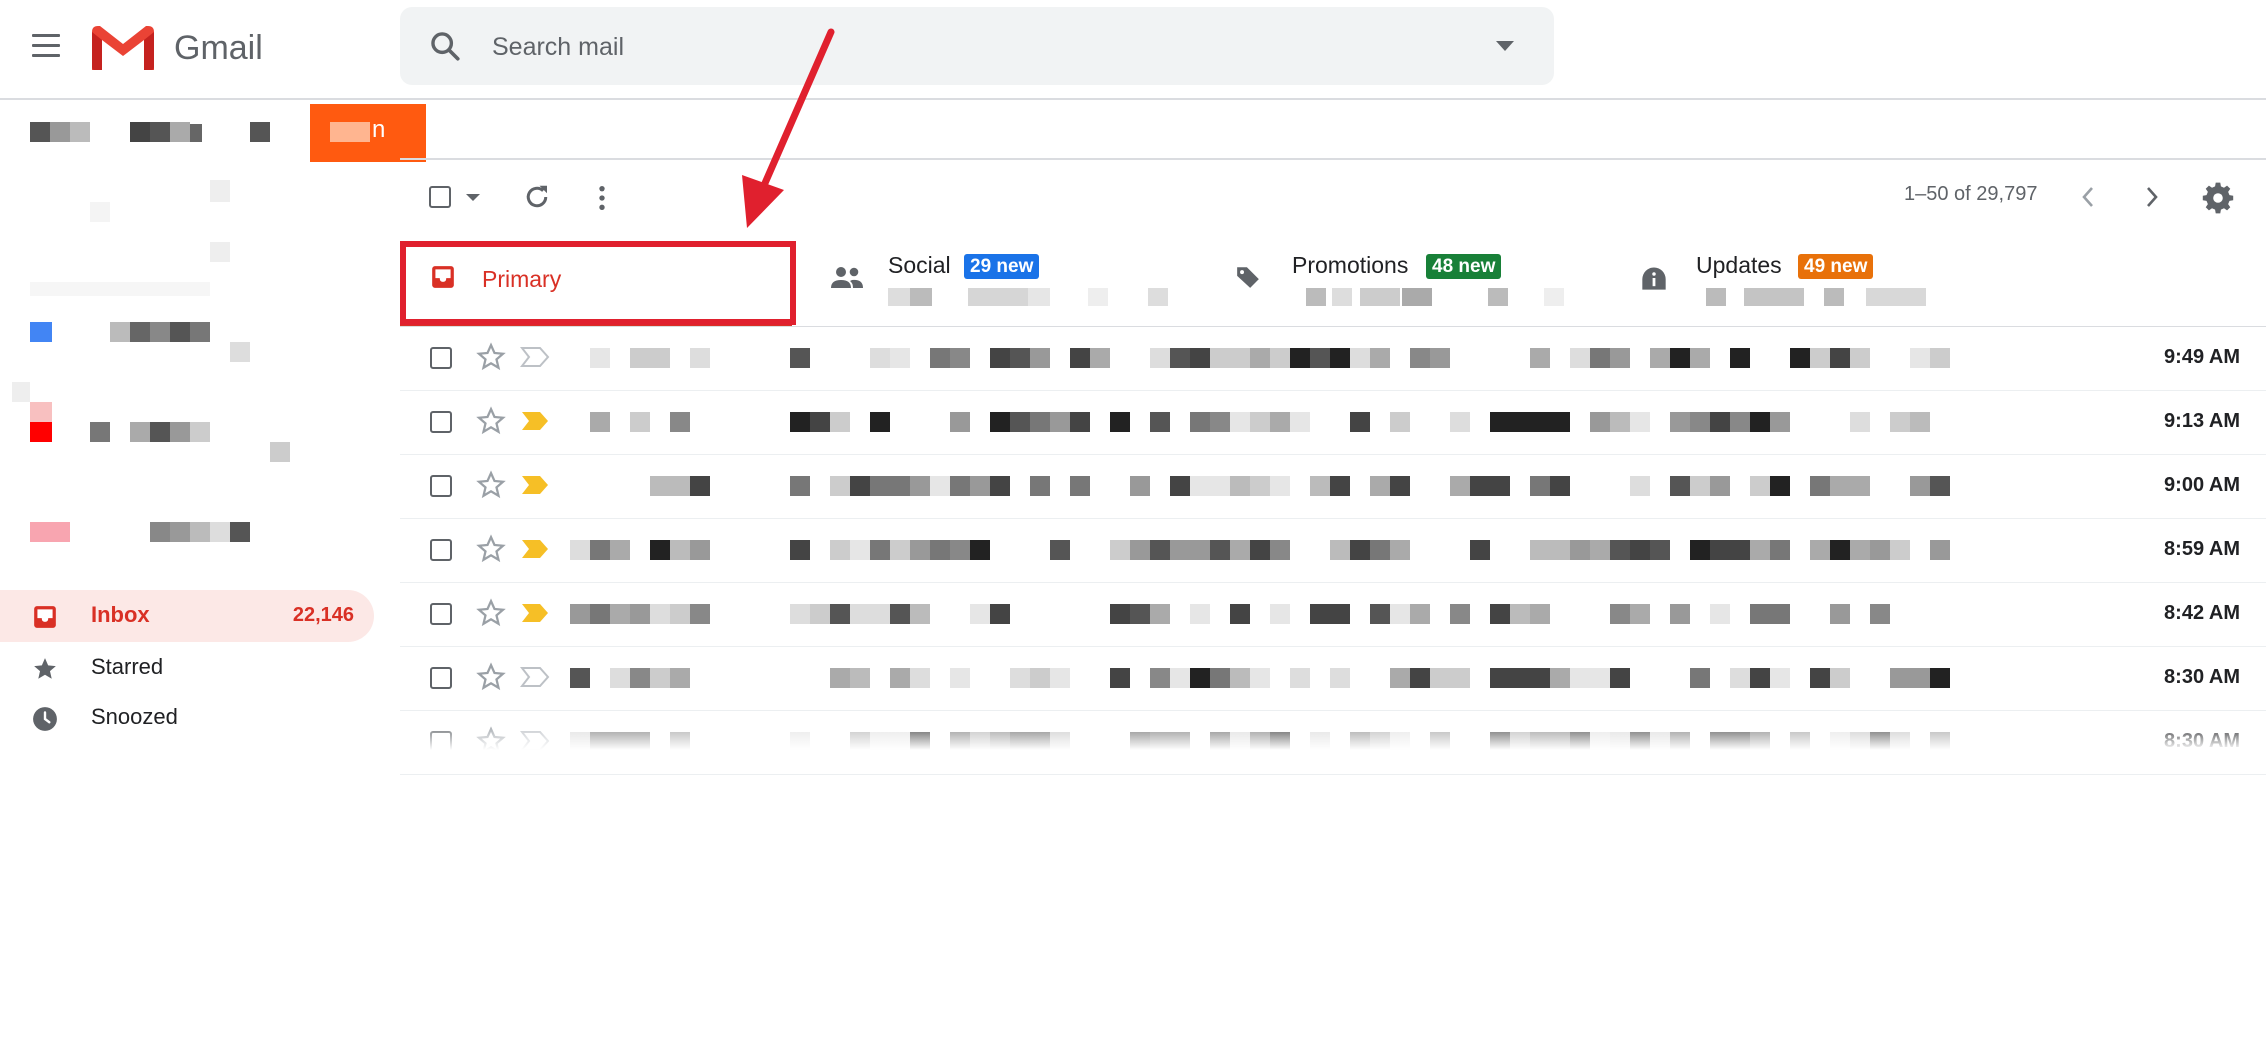  What do you see at coordinates (1971, 194) in the screenshot?
I see `pagination-info: 1–50 of 29,797` at bounding box center [1971, 194].